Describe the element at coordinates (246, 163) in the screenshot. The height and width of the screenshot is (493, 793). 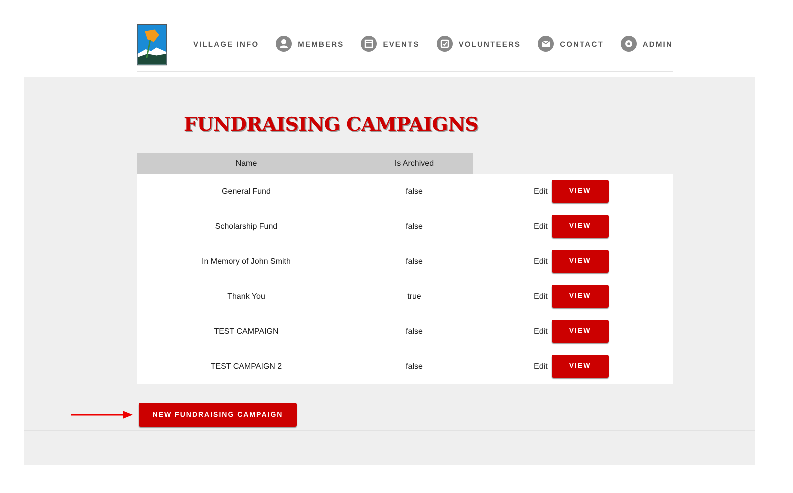
I see `column-header: Name` at that location.